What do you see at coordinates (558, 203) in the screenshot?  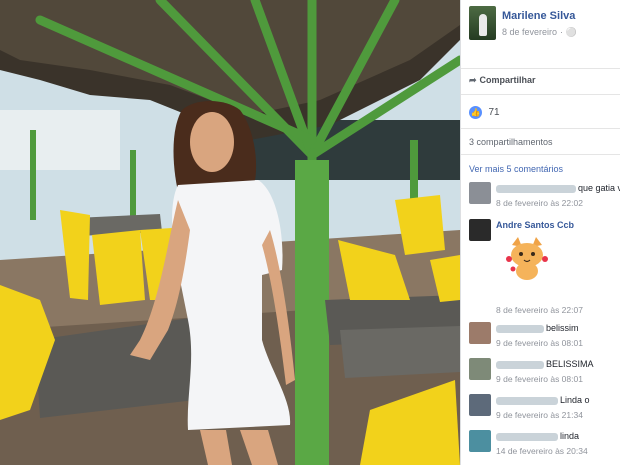 I see `comment-time: 8 de fevereiro às 22:02` at bounding box center [558, 203].